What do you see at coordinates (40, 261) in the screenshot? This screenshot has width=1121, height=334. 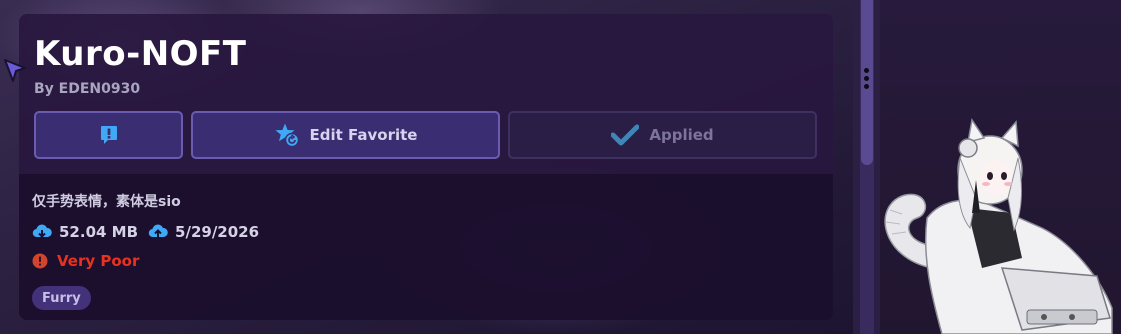 I see `warning-icon` at bounding box center [40, 261].